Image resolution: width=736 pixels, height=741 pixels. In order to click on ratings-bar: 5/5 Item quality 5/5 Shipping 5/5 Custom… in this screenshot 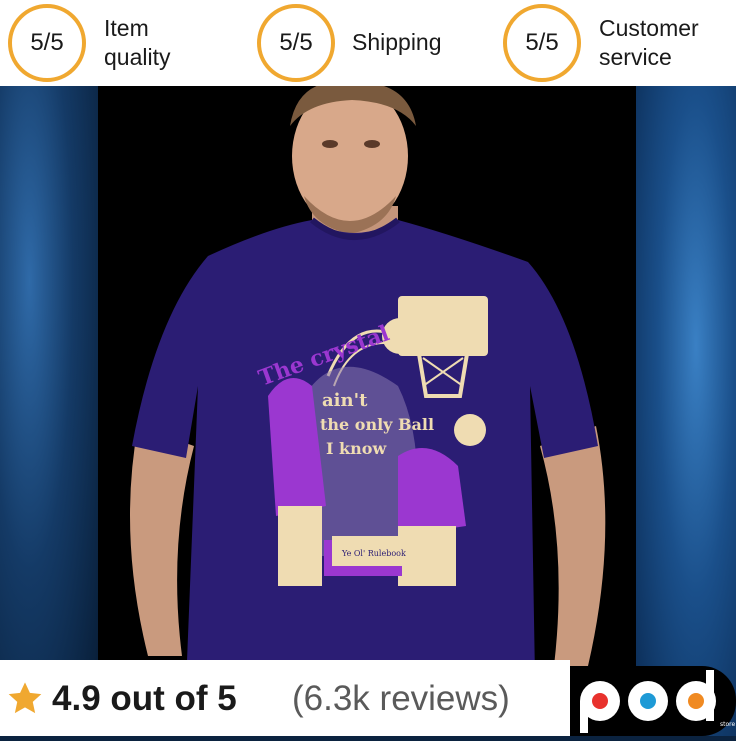, I will do `click(368, 43)`.